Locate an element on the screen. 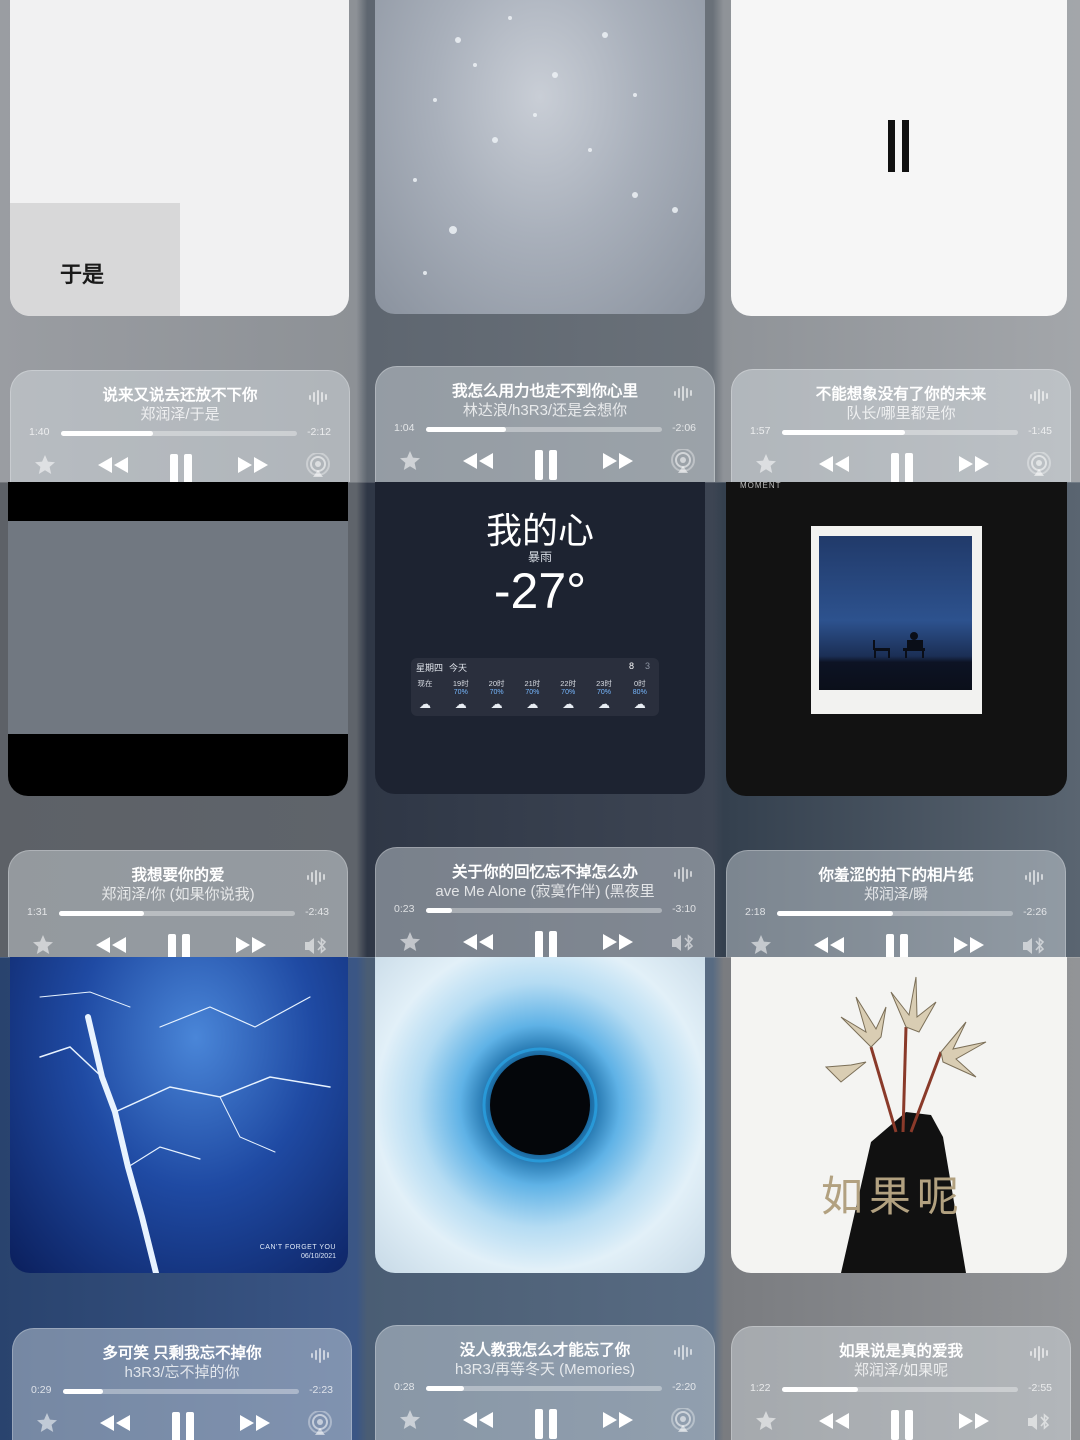 This screenshot has height=1440, width=1080. forecast-hour: 22时 70% ☁ is located at coordinates (568, 694).